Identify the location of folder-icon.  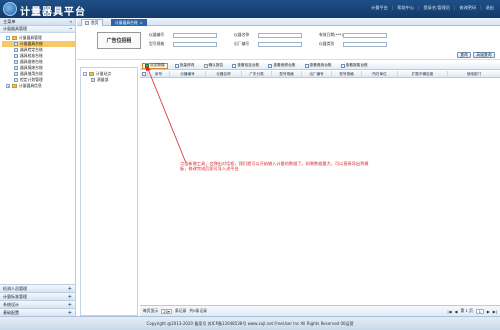
(14, 86).